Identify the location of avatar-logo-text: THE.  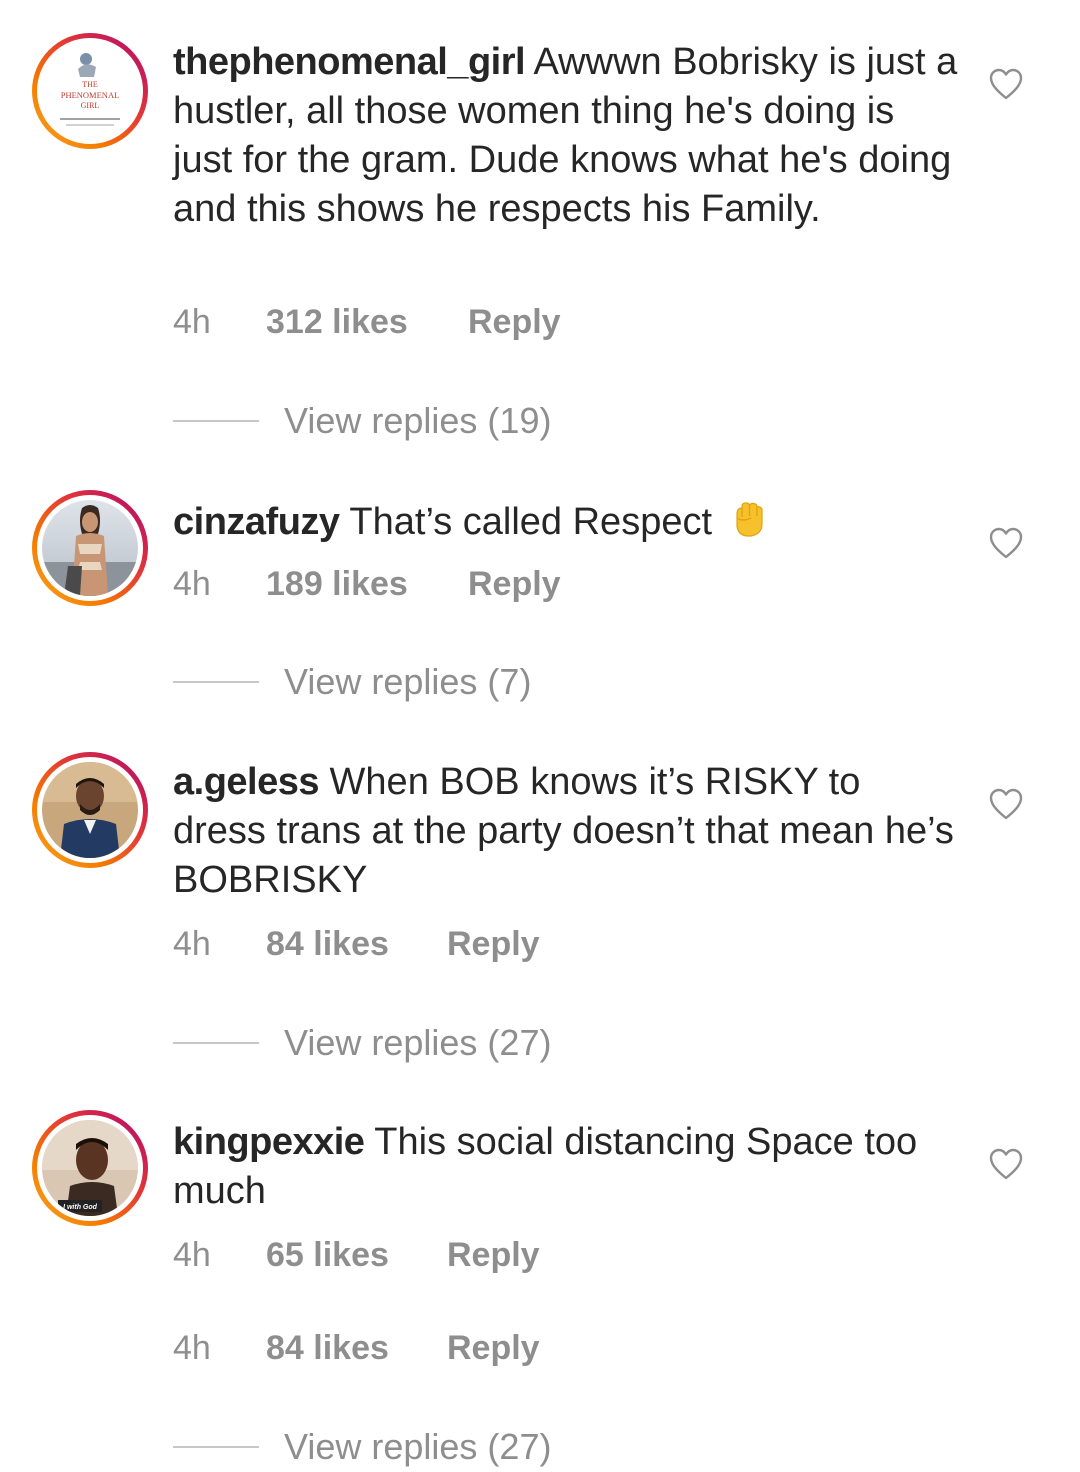
(90, 84).